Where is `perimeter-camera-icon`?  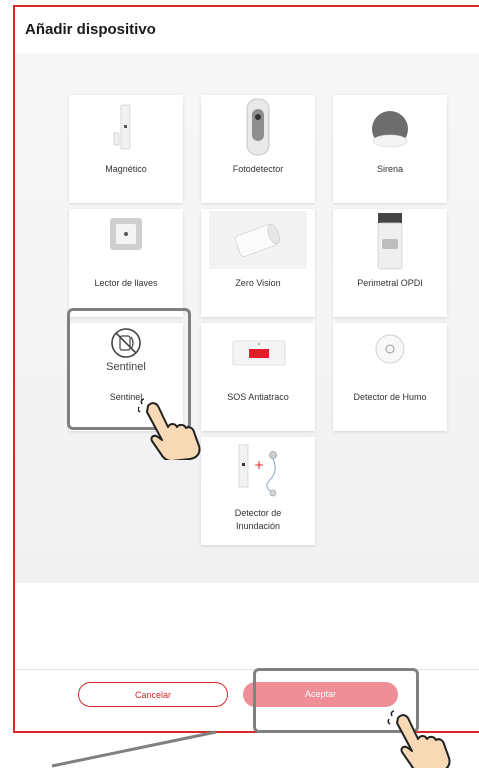 perimeter-camera-icon is located at coordinates (390, 241).